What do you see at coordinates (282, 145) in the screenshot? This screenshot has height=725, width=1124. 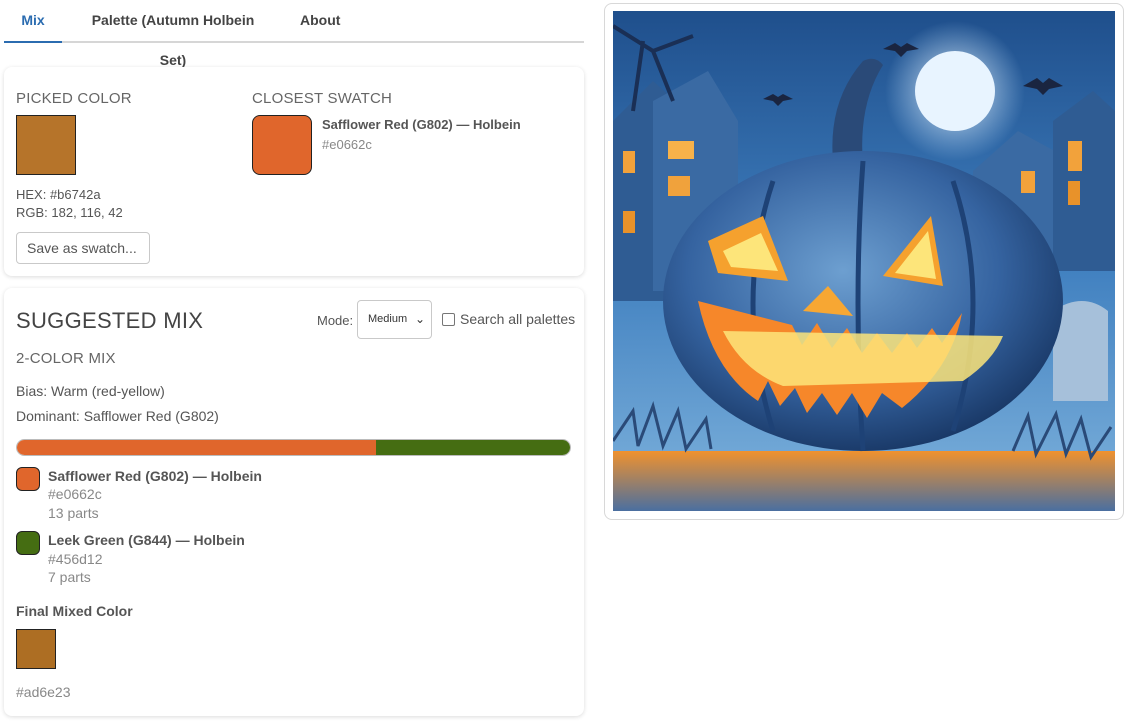 I see `closest-swatch-color` at bounding box center [282, 145].